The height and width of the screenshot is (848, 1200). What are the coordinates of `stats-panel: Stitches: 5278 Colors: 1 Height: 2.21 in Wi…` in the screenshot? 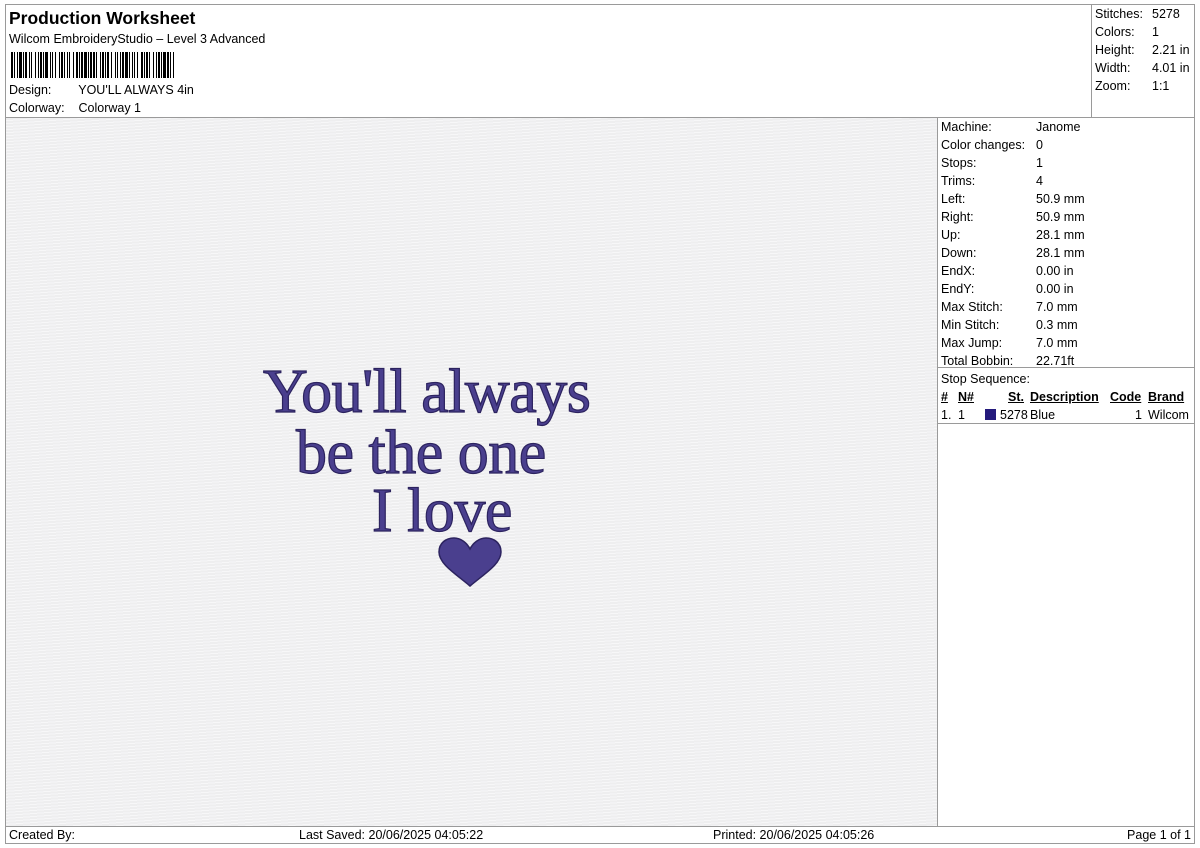 It's located at (1143, 61).